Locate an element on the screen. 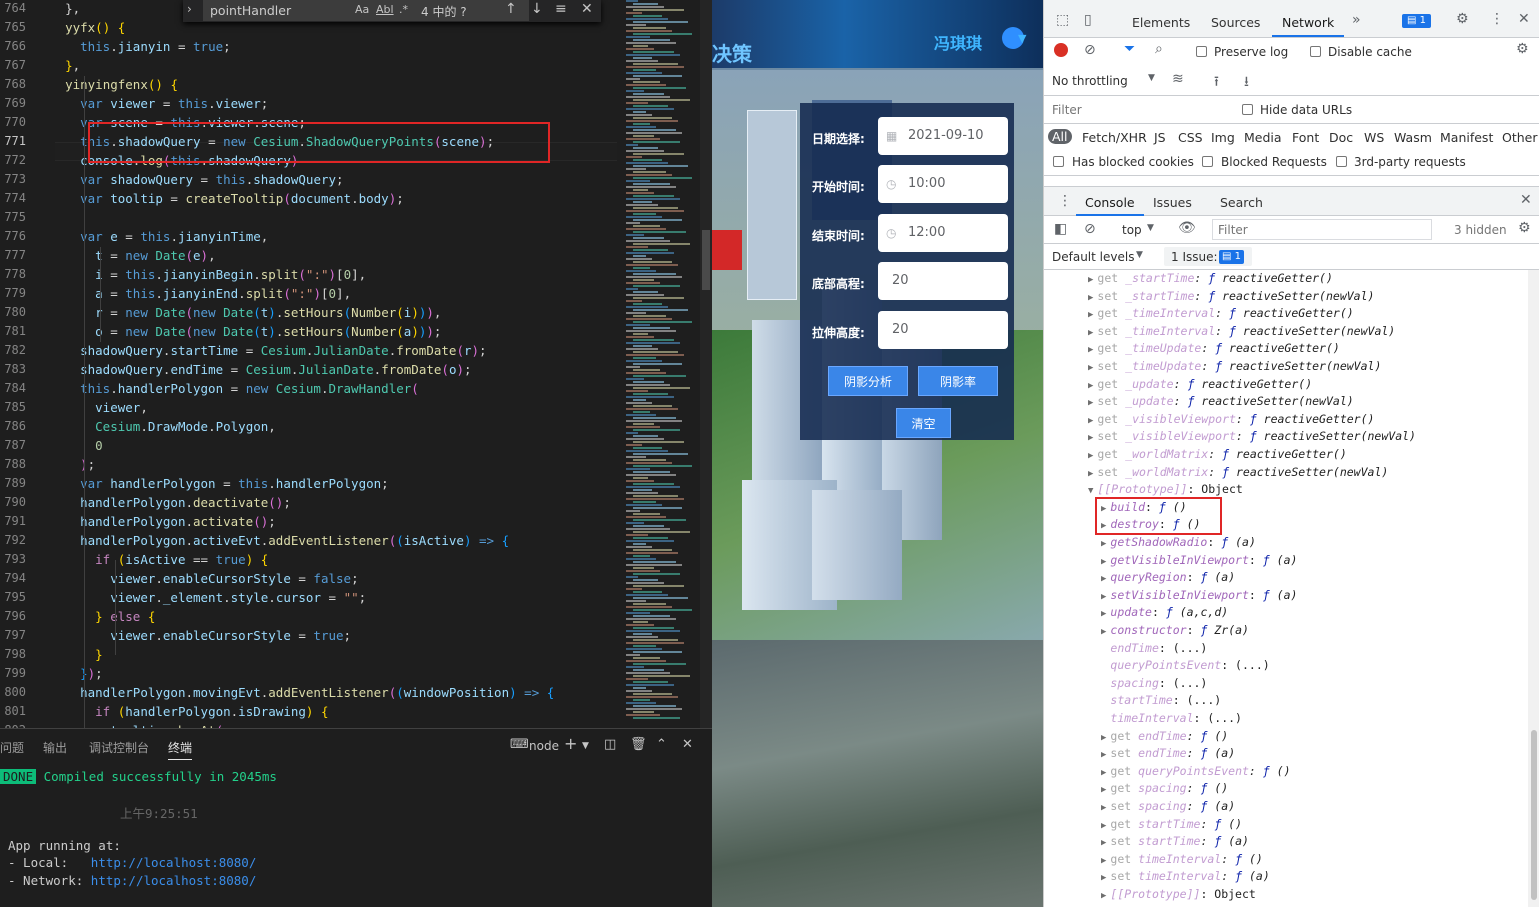 Image resolution: width=1539 pixels, height=907 pixels. preserve-log-checkbox is located at coordinates (1201, 51).